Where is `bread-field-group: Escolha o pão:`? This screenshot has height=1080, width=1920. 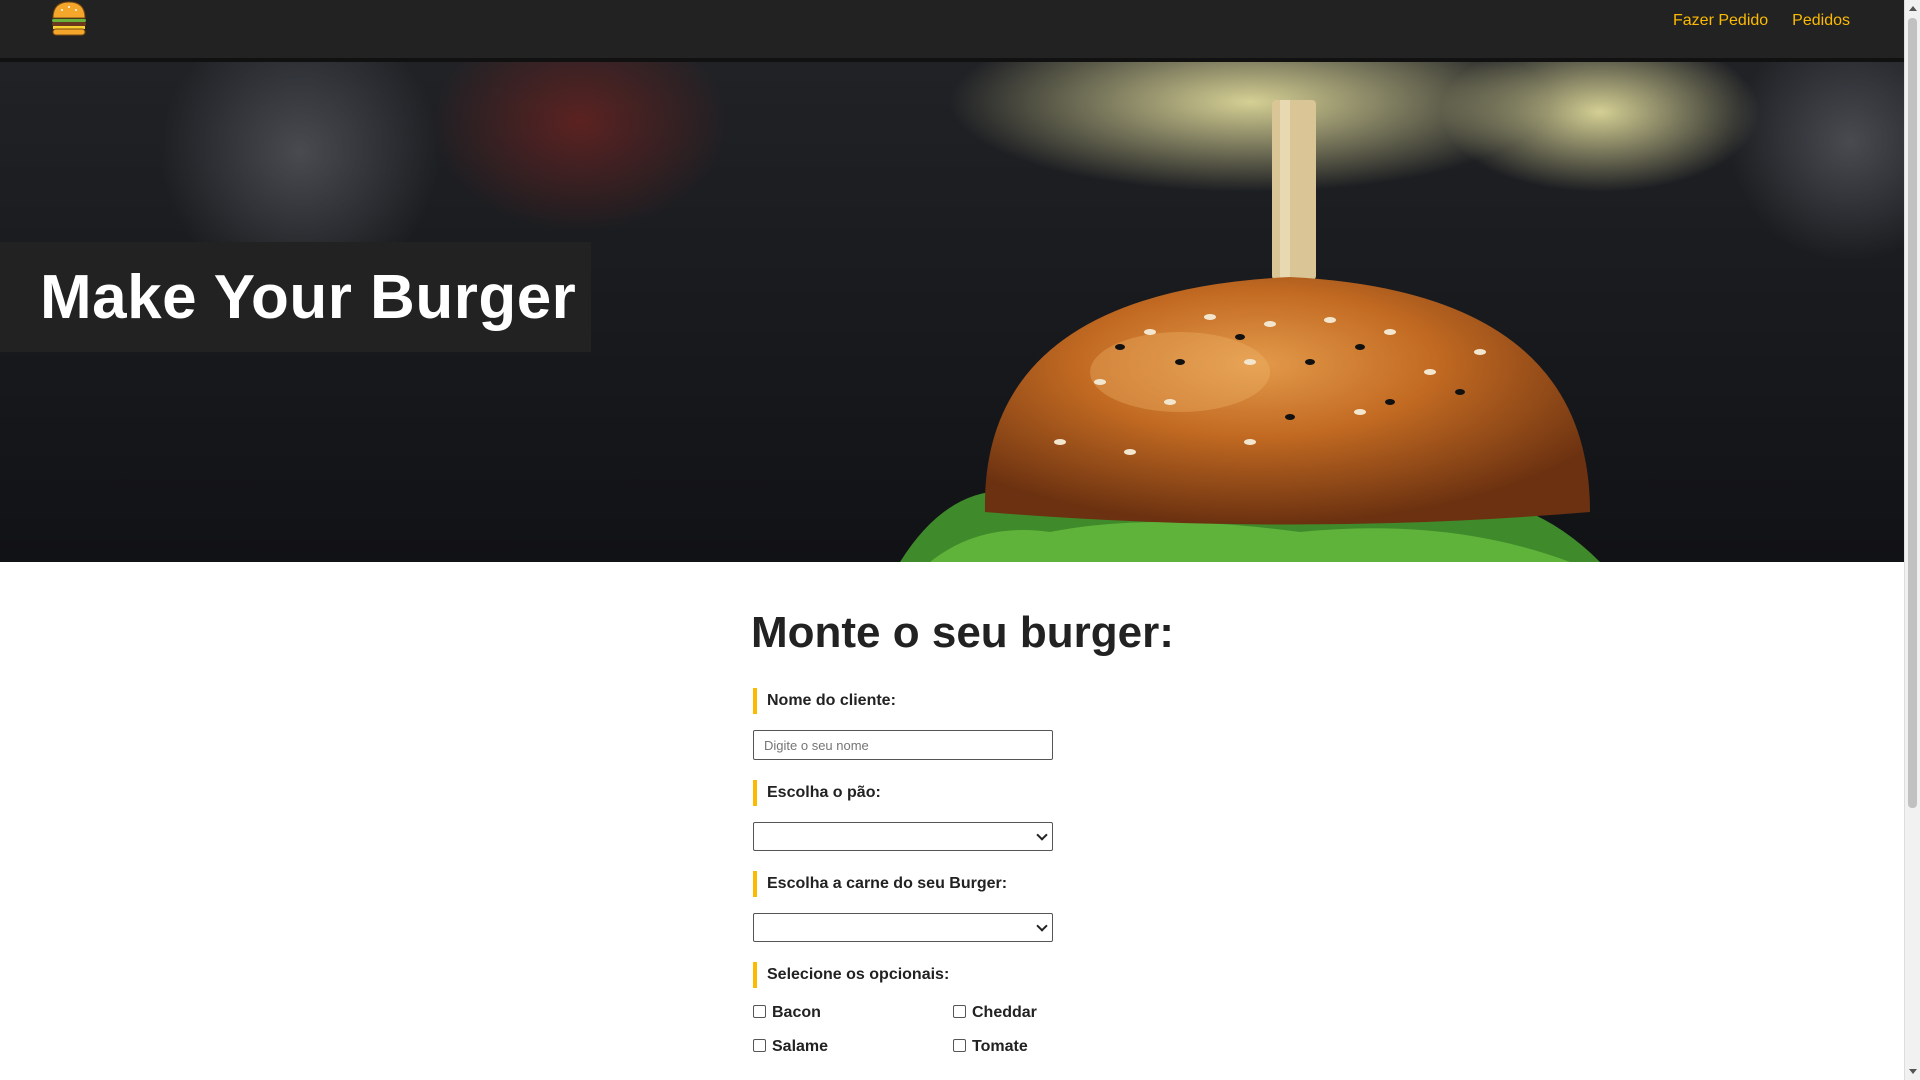
bread-field-group: Escolha o pão: is located at coordinates (1051, 815).